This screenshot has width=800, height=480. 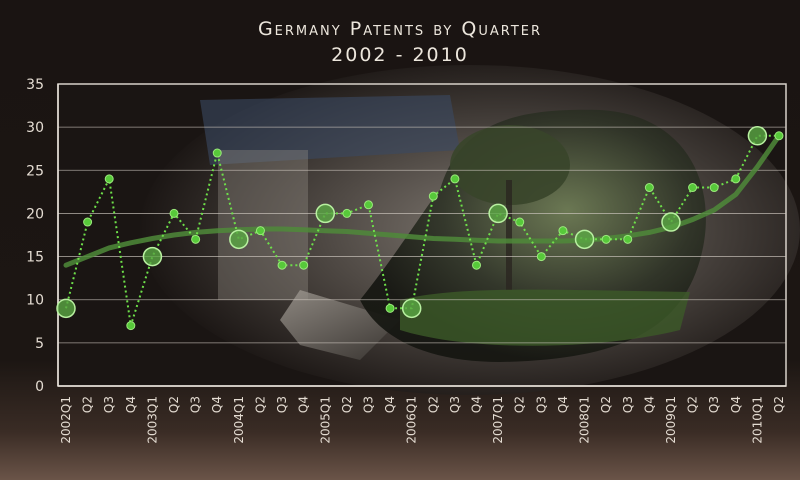 What do you see at coordinates (509, 235) in the screenshot?
I see `tree-trunk-icon` at bounding box center [509, 235].